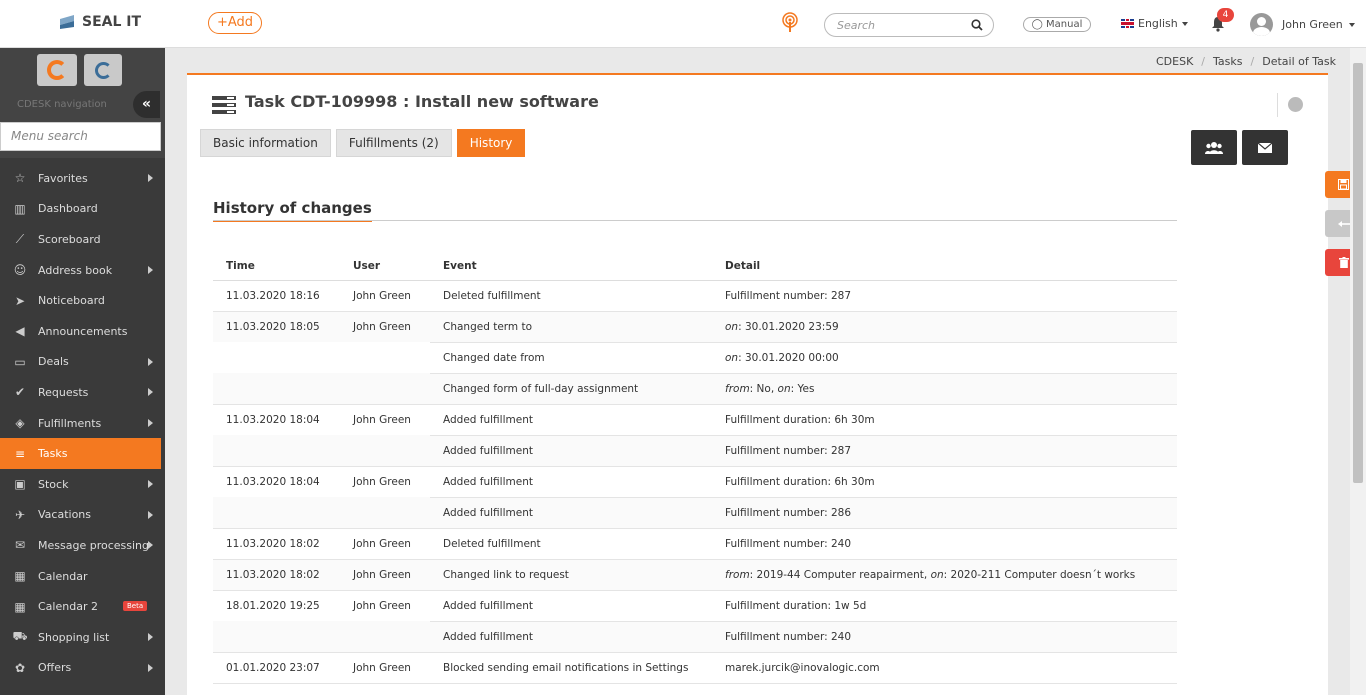  Describe the element at coordinates (135, 606) in the screenshot. I see `beta-badge: Beta` at that location.